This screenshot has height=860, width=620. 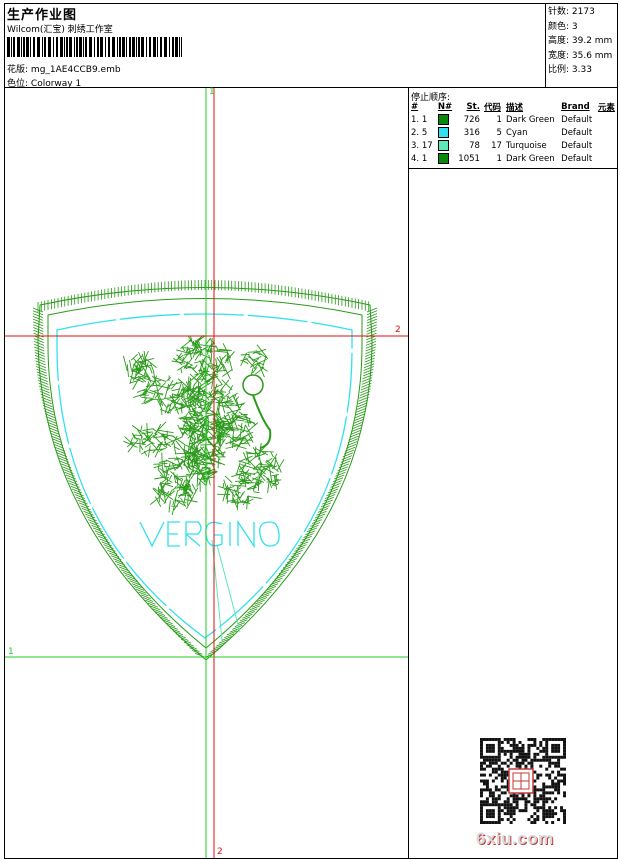 I want to click on turquoise-connector, so click(x=226, y=590).